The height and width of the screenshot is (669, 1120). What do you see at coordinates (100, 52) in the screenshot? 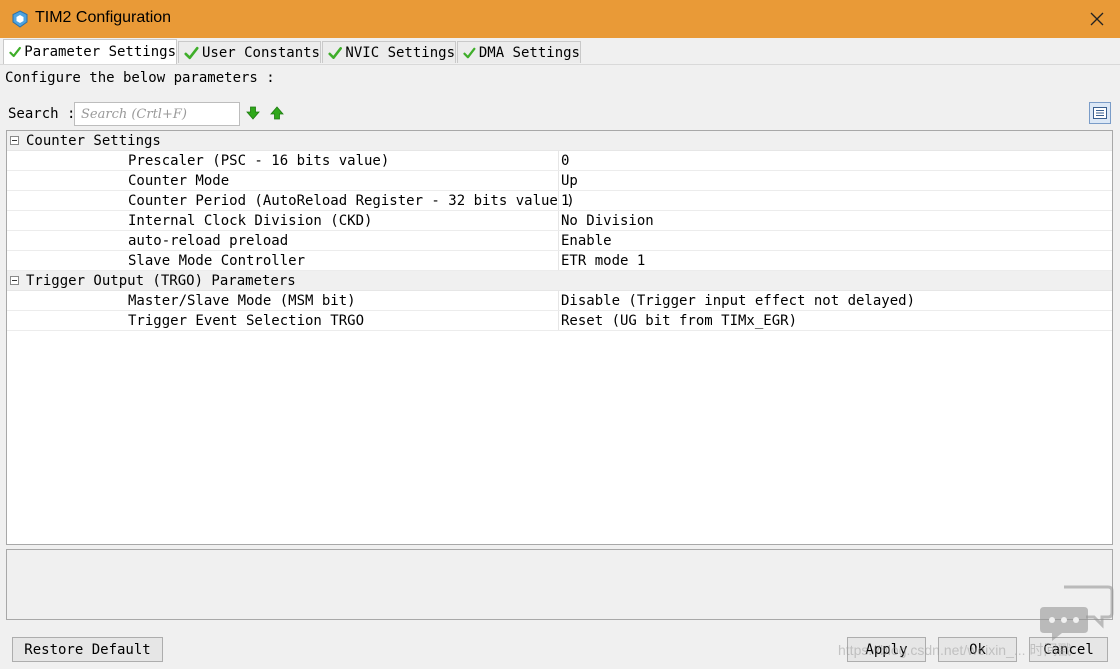
I see `tab-label: Parameter Settings` at bounding box center [100, 52].